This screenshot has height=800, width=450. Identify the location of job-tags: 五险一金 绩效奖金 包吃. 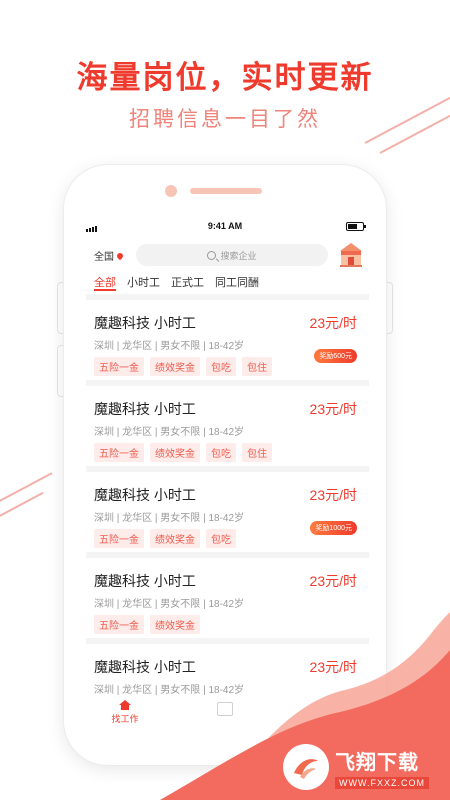
(168, 538).